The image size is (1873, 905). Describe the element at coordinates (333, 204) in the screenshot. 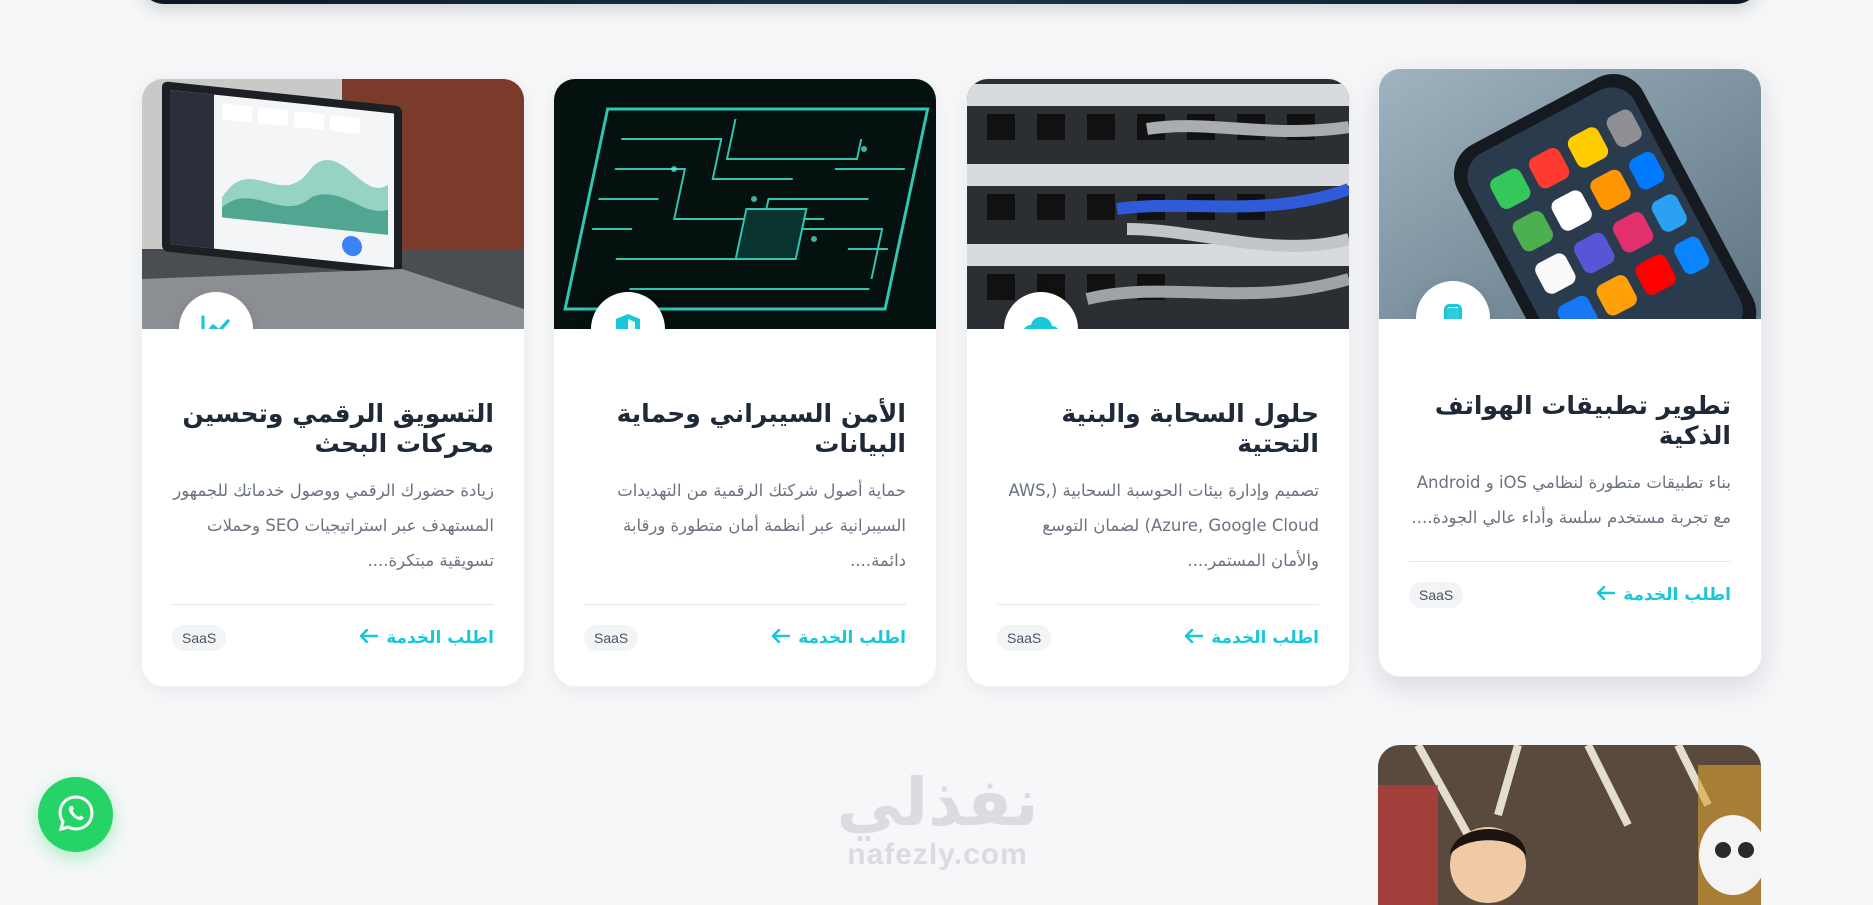

I see `laptop-dashboard-photo` at that location.